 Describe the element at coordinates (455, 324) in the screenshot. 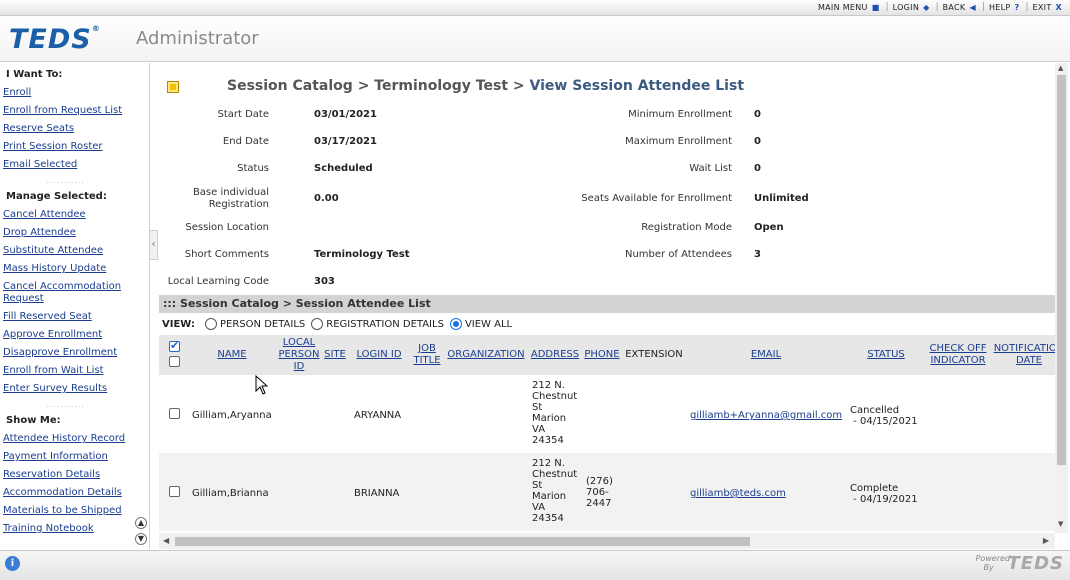

I see `view-all-radio` at that location.